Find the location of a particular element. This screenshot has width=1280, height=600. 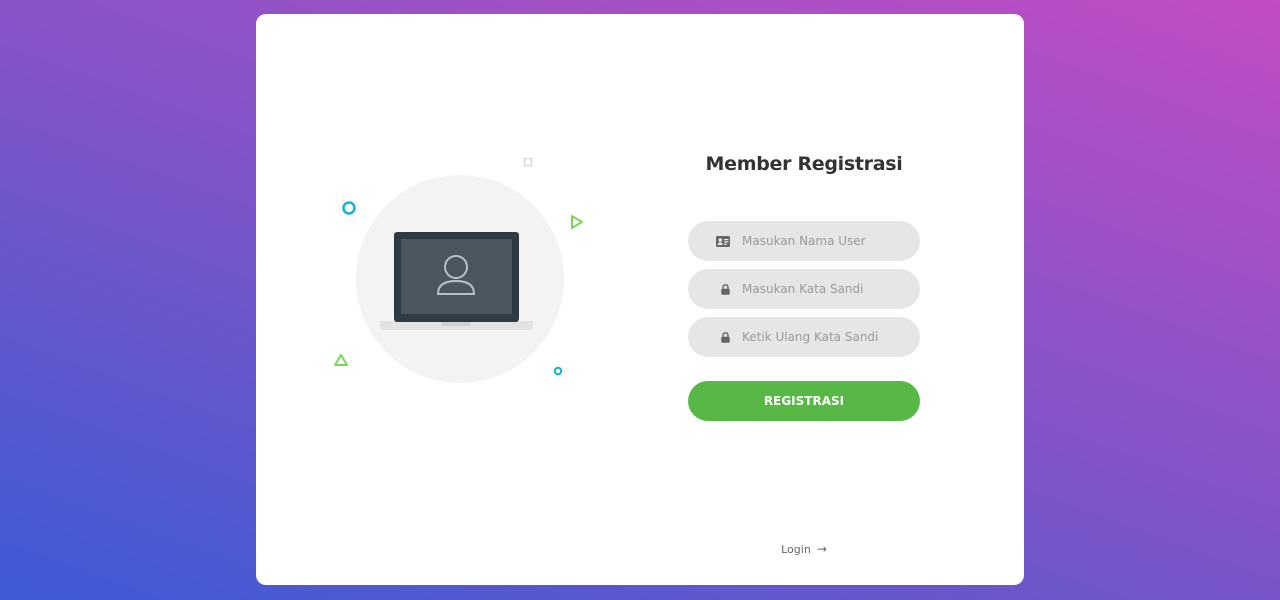

illustration-bg-circle is located at coordinates (460, 279).